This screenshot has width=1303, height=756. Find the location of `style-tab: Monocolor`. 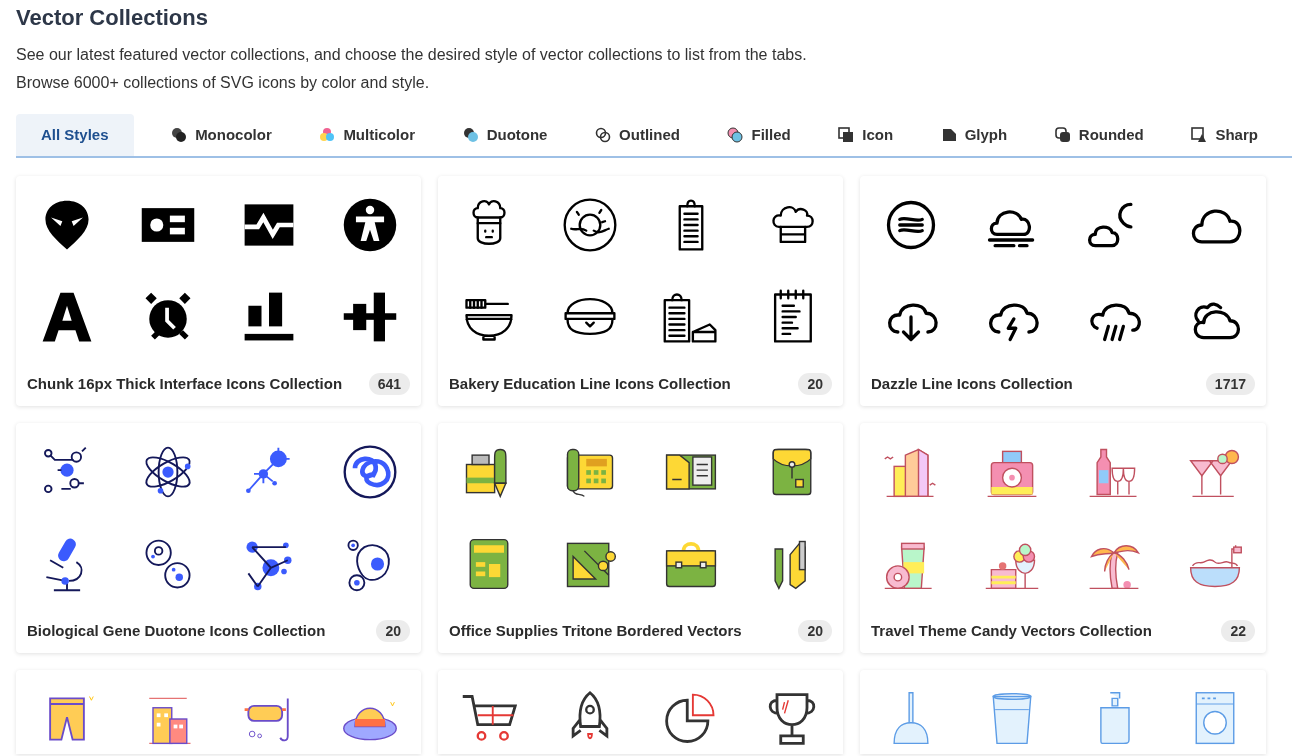

style-tab: Monocolor is located at coordinates (221, 135).